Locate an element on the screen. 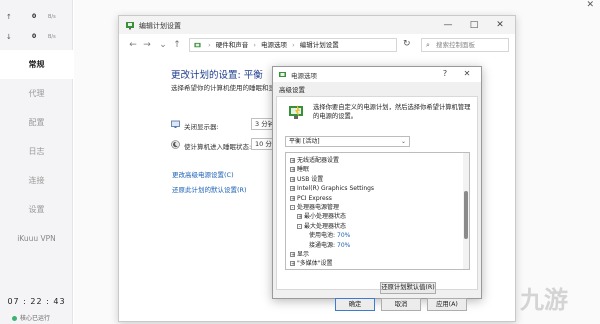 The width and height of the screenshot is (600, 324). tree-item-label: 最大处理器状态 is located at coordinates (325, 226).